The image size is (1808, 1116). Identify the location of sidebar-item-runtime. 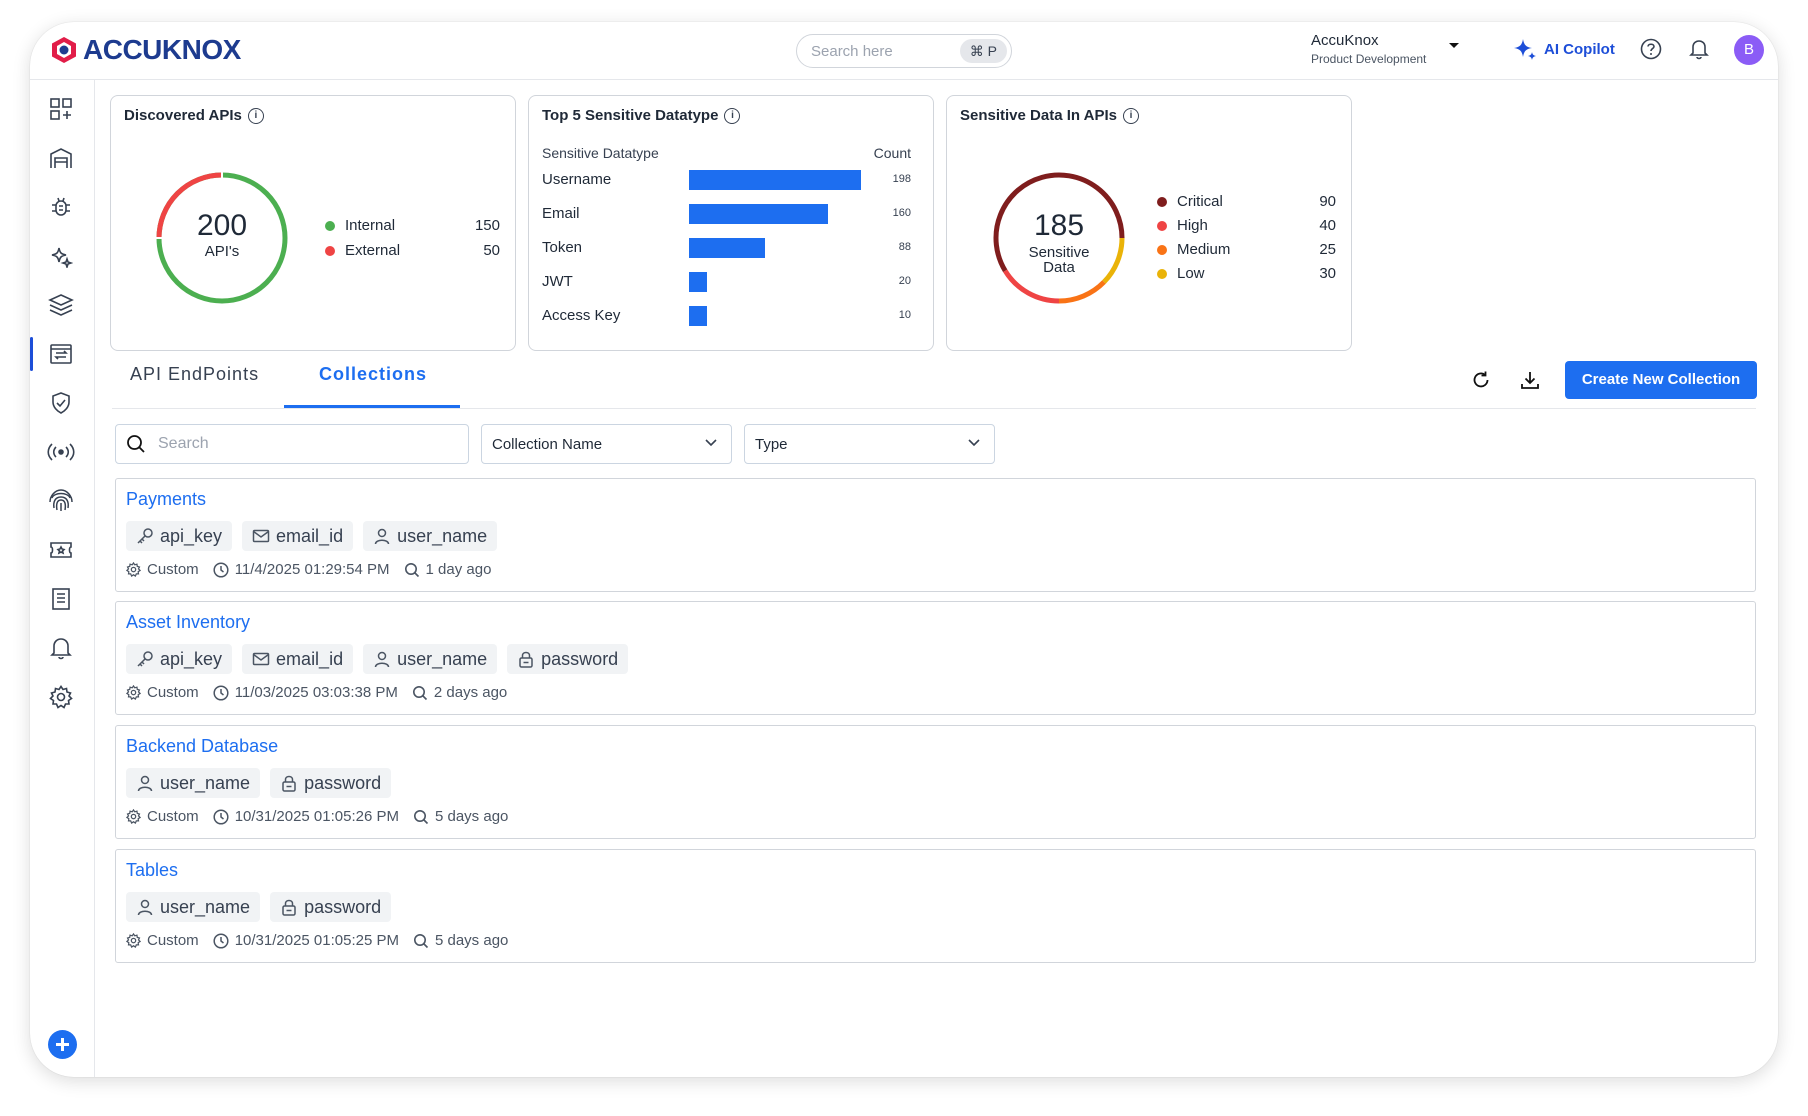
(61, 452).